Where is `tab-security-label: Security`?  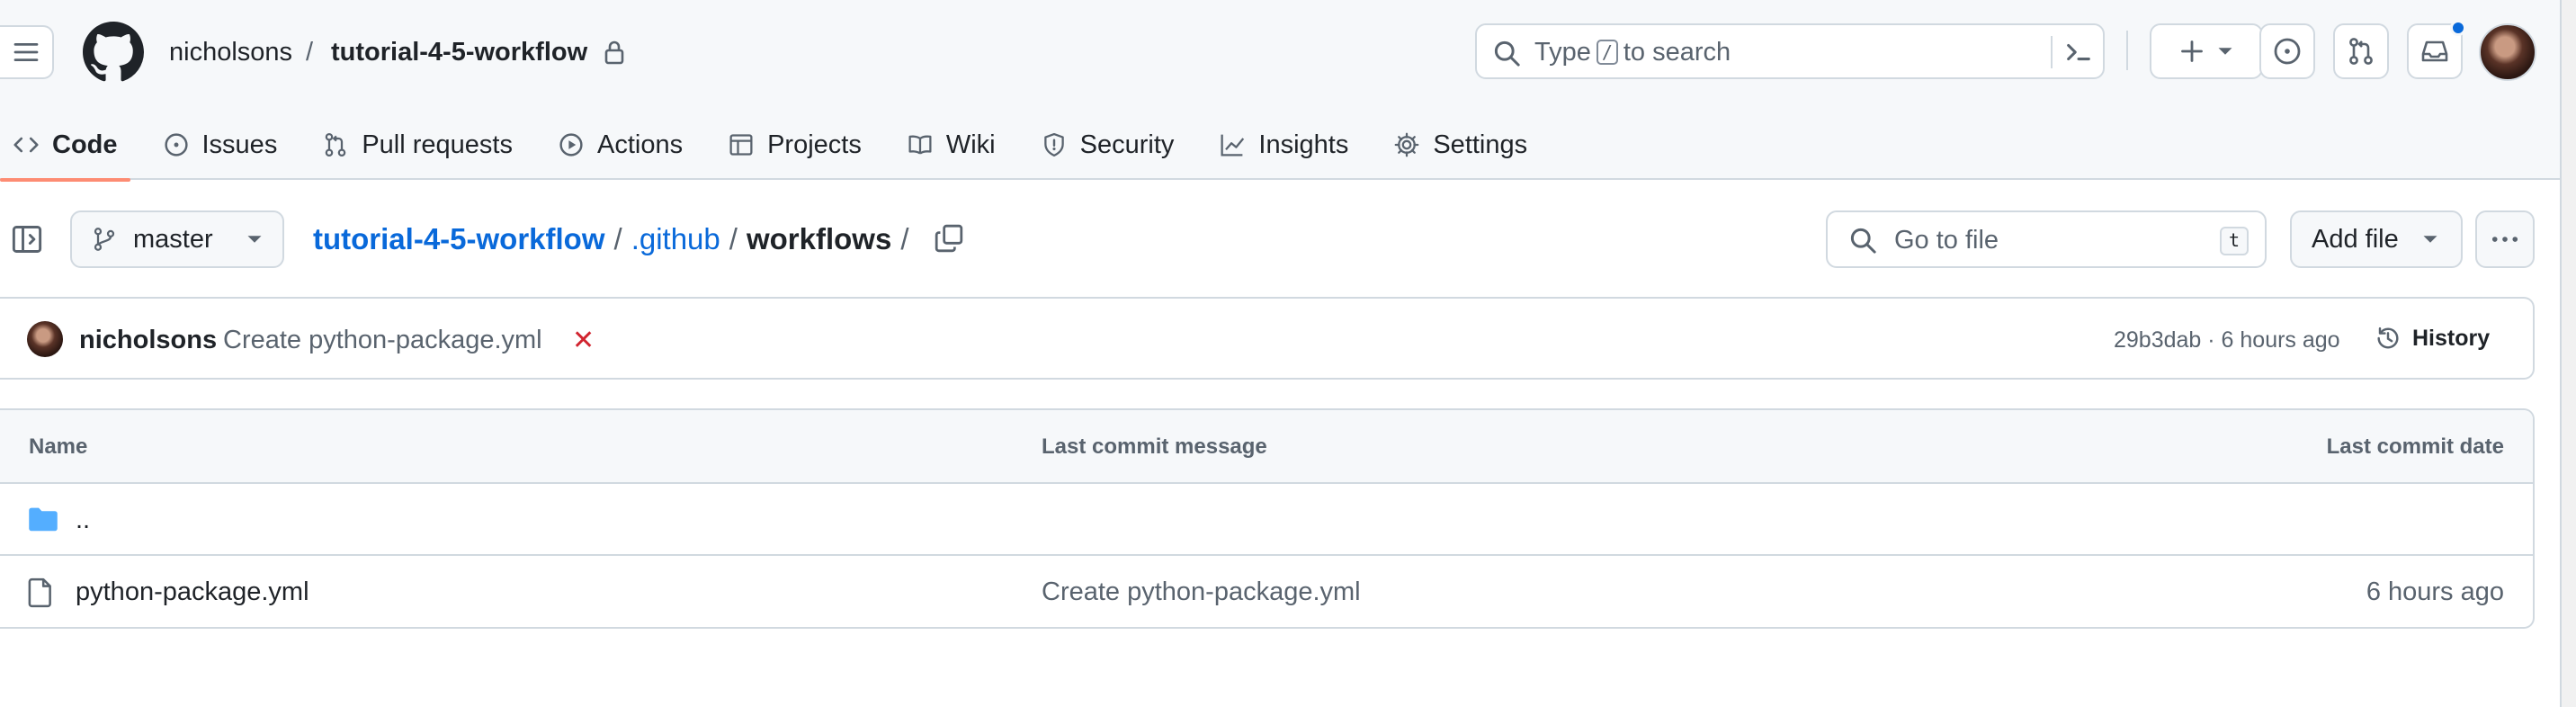 tab-security-label: Security is located at coordinates (1127, 144).